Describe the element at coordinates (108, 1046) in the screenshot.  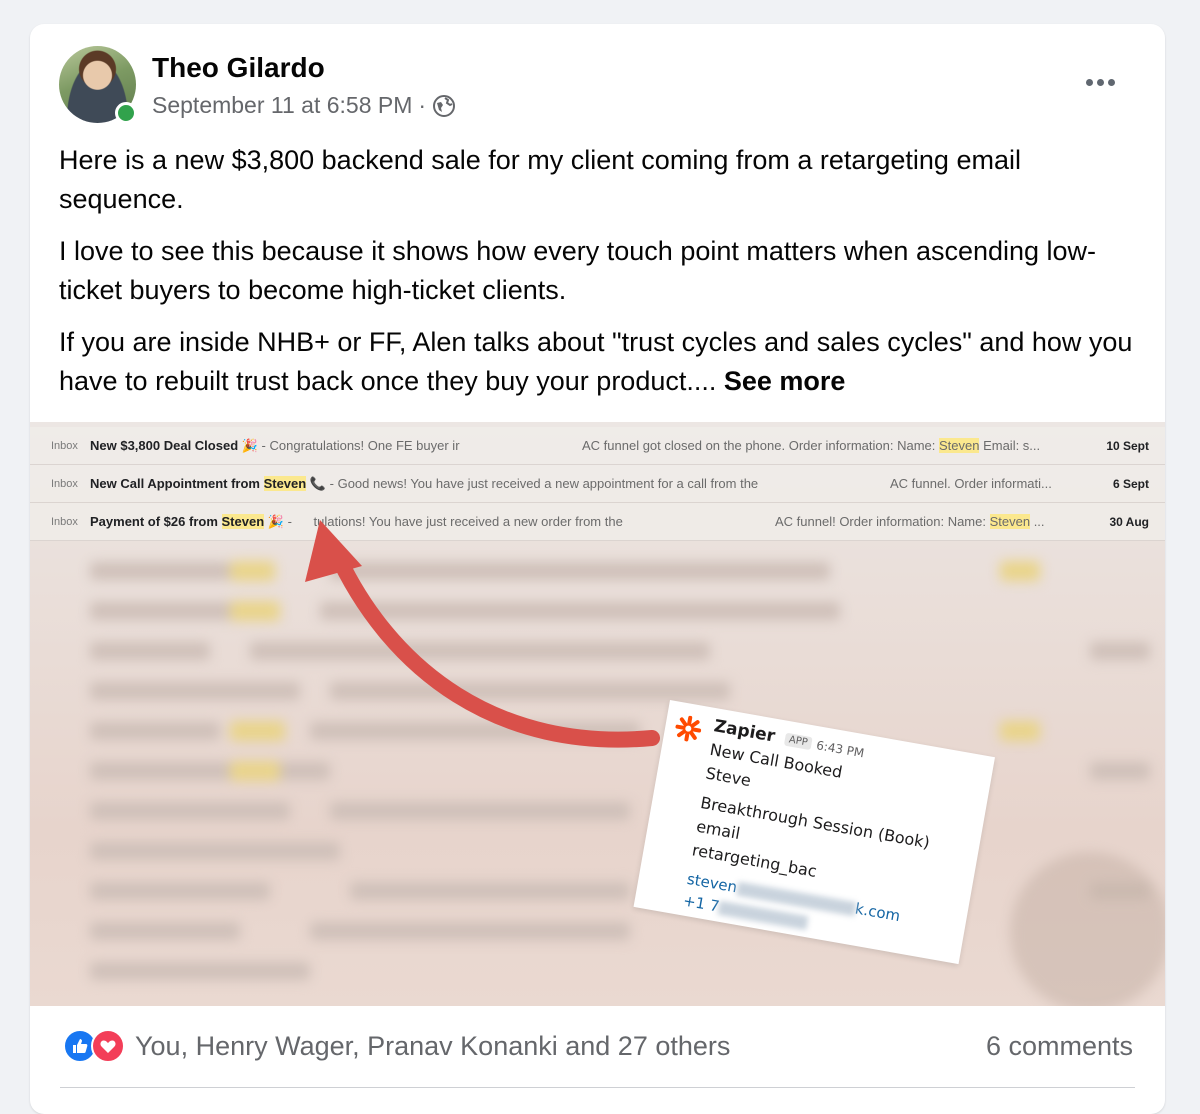
I see `love-icon` at that location.